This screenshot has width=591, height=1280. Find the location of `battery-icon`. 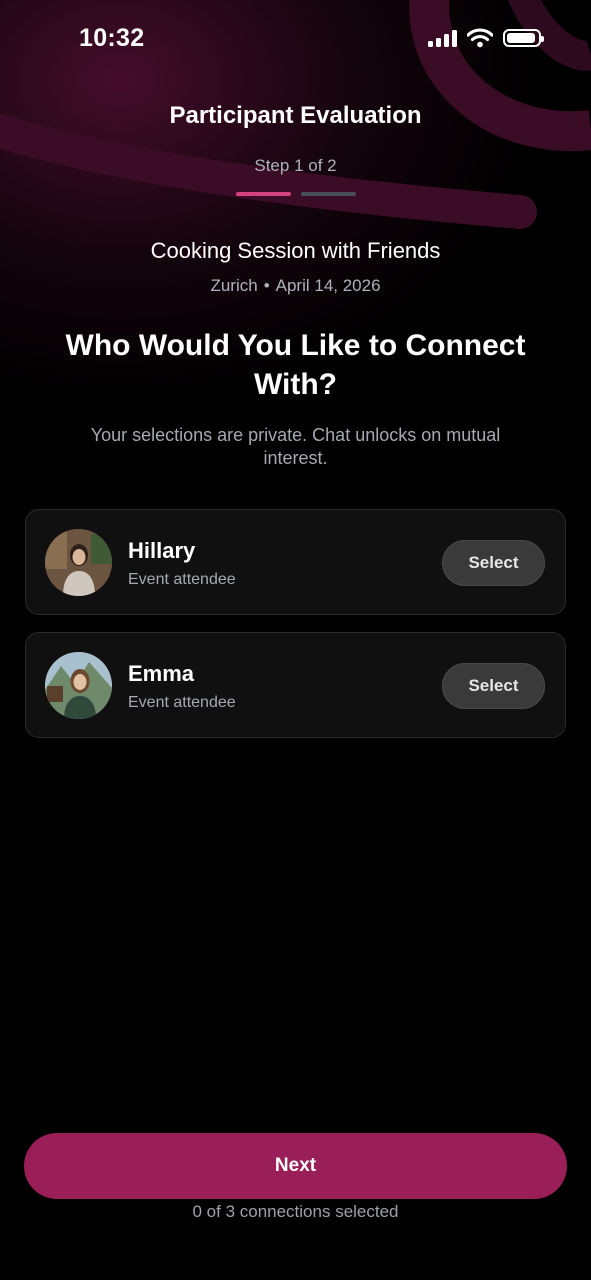

battery-icon is located at coordinates (523, 38).